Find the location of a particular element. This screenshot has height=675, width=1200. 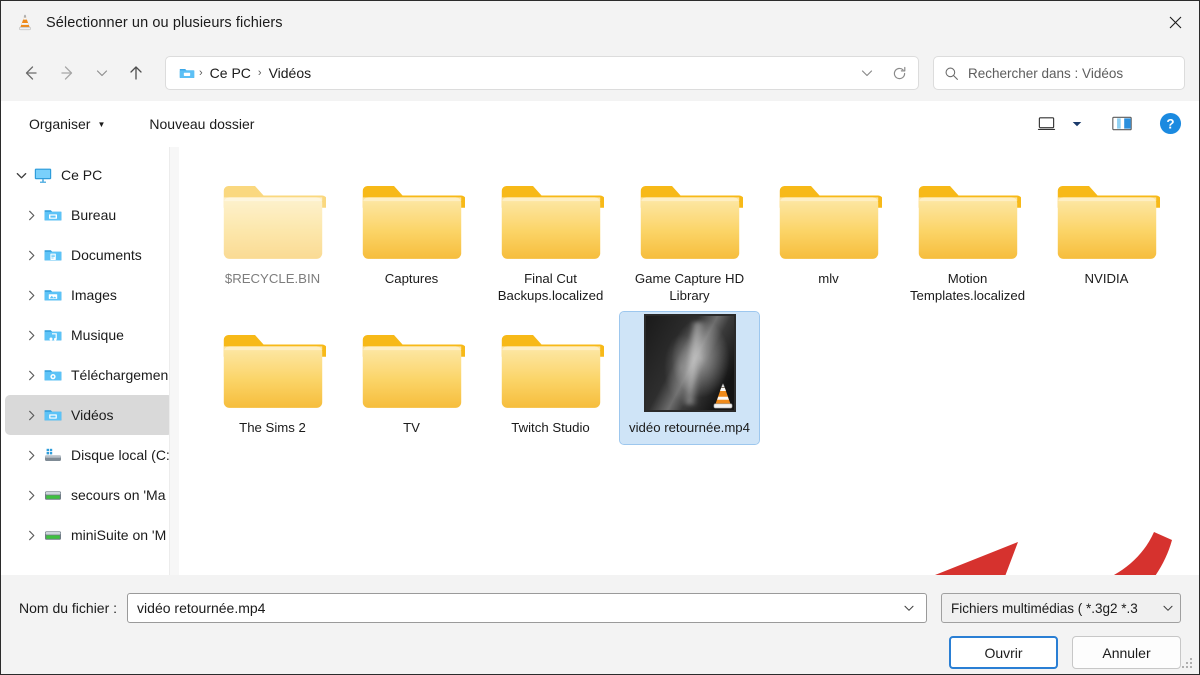

sidebar-item-minisuite-on-m: miniSuite on 'M is located at coordinates (89, 535).